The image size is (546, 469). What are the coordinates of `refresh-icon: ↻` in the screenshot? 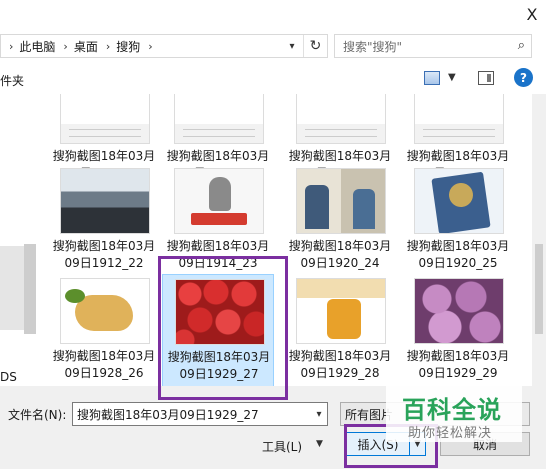 It's located at (315, 46).